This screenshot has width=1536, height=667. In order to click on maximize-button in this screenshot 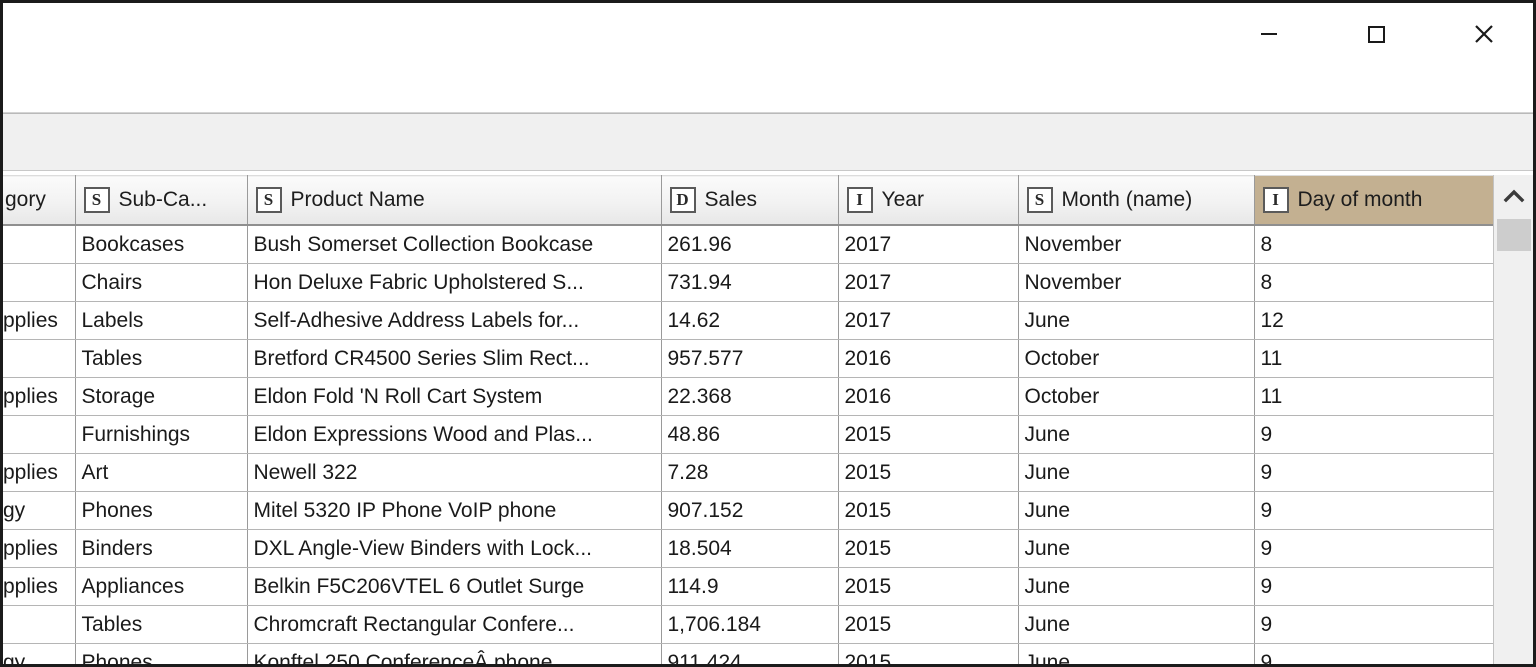, I will do `click(1375, 34)`.